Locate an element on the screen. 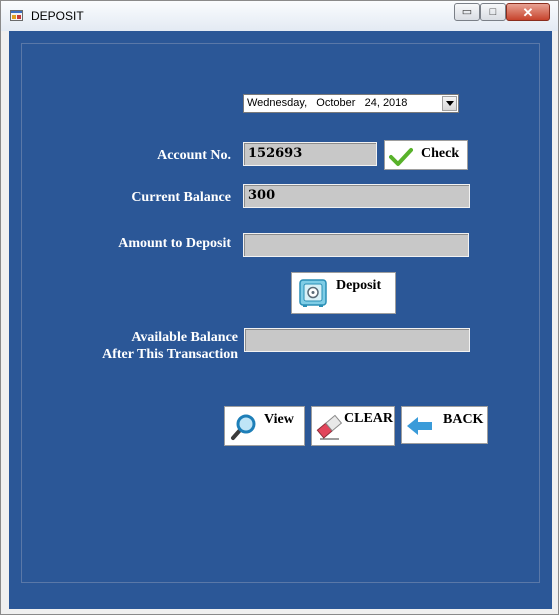 The height and width of the screenshot is (615, 559). window-title: DEPOSIT is located at coordinates (57, 16).